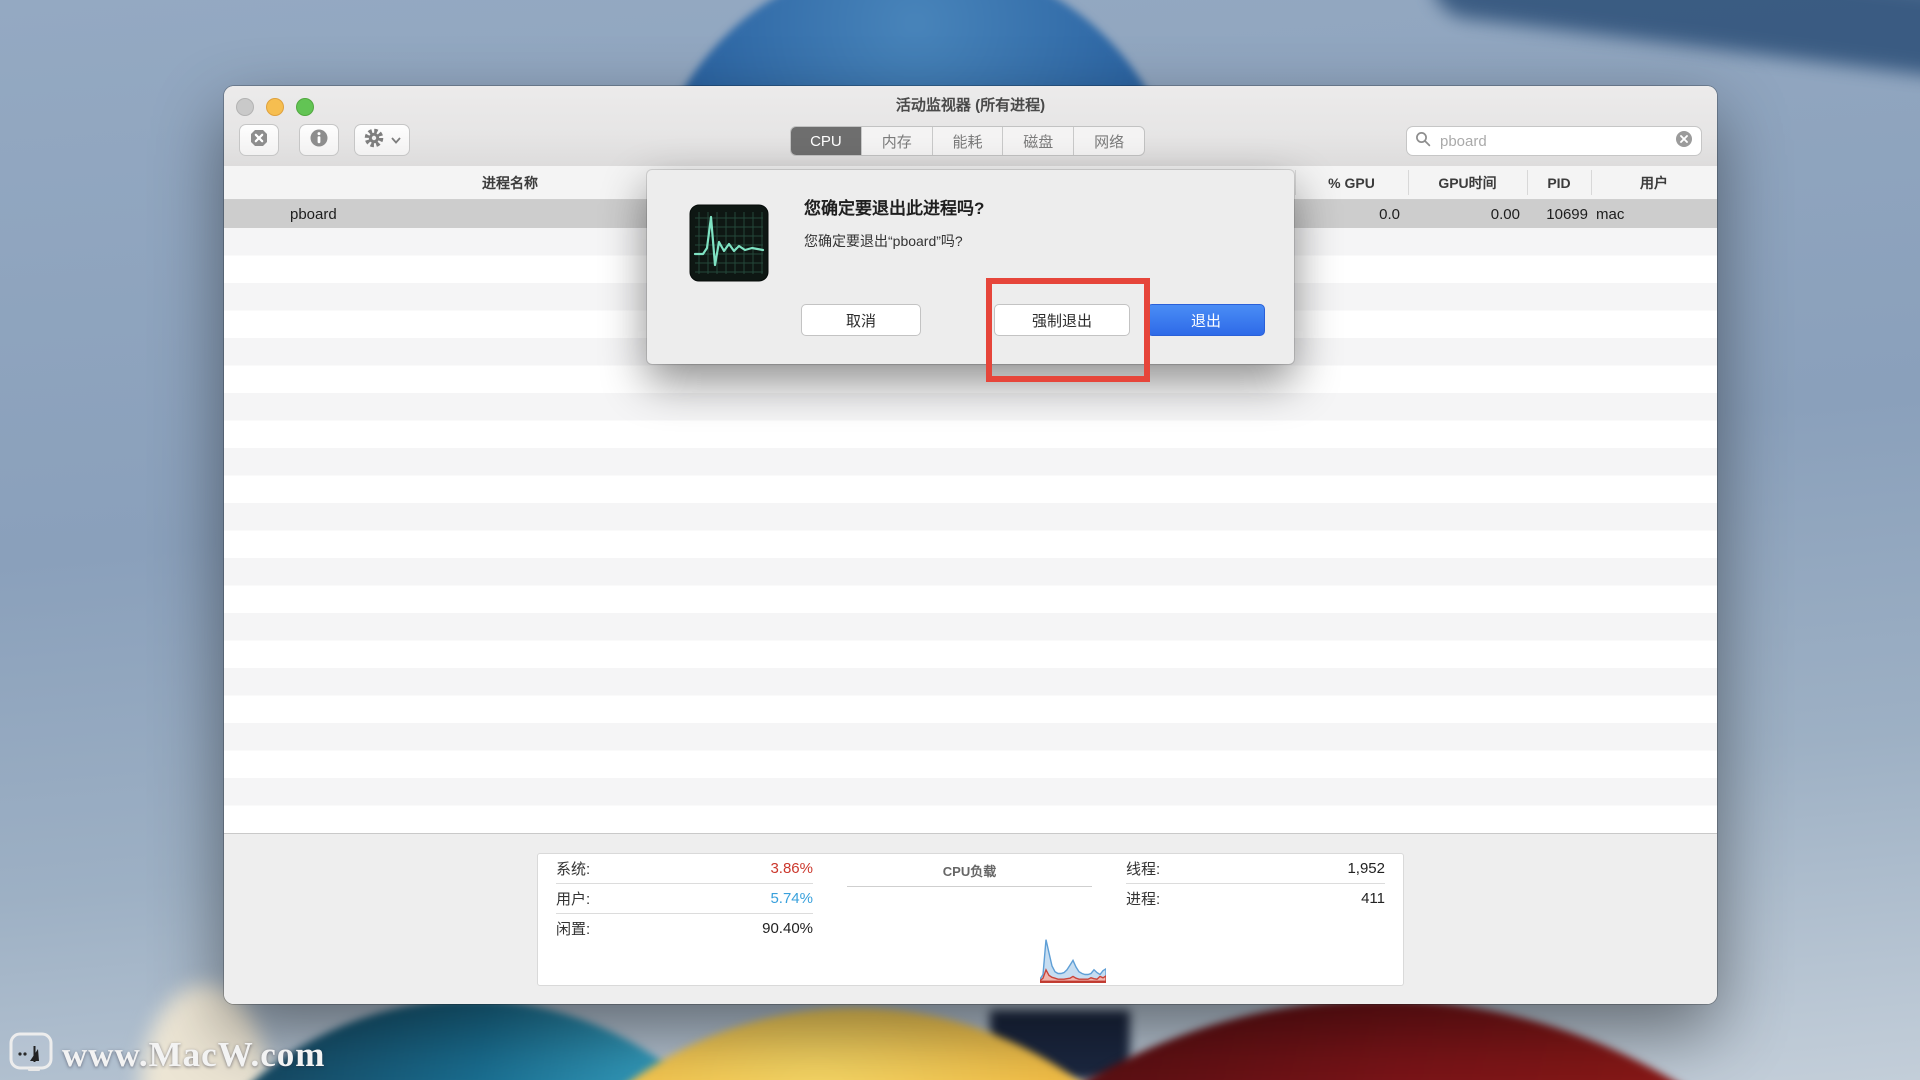  I want to click on stat-value: 90.40%, so click(787, 928).